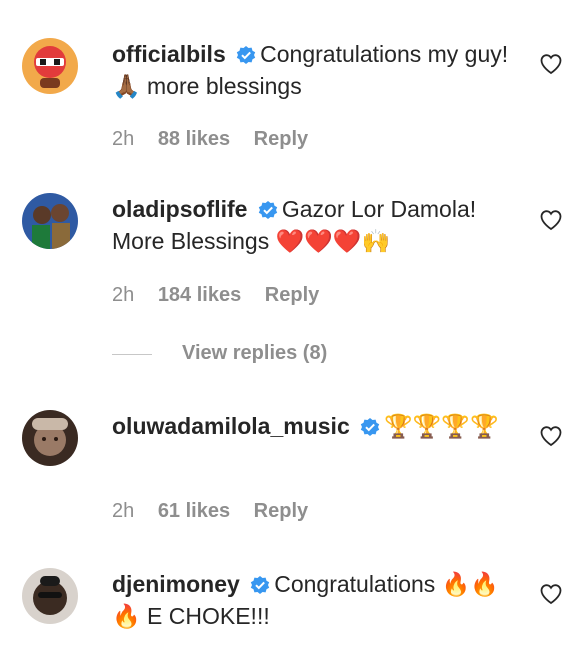  I want to click on comment-username: djenimoney, so click(176, 584).